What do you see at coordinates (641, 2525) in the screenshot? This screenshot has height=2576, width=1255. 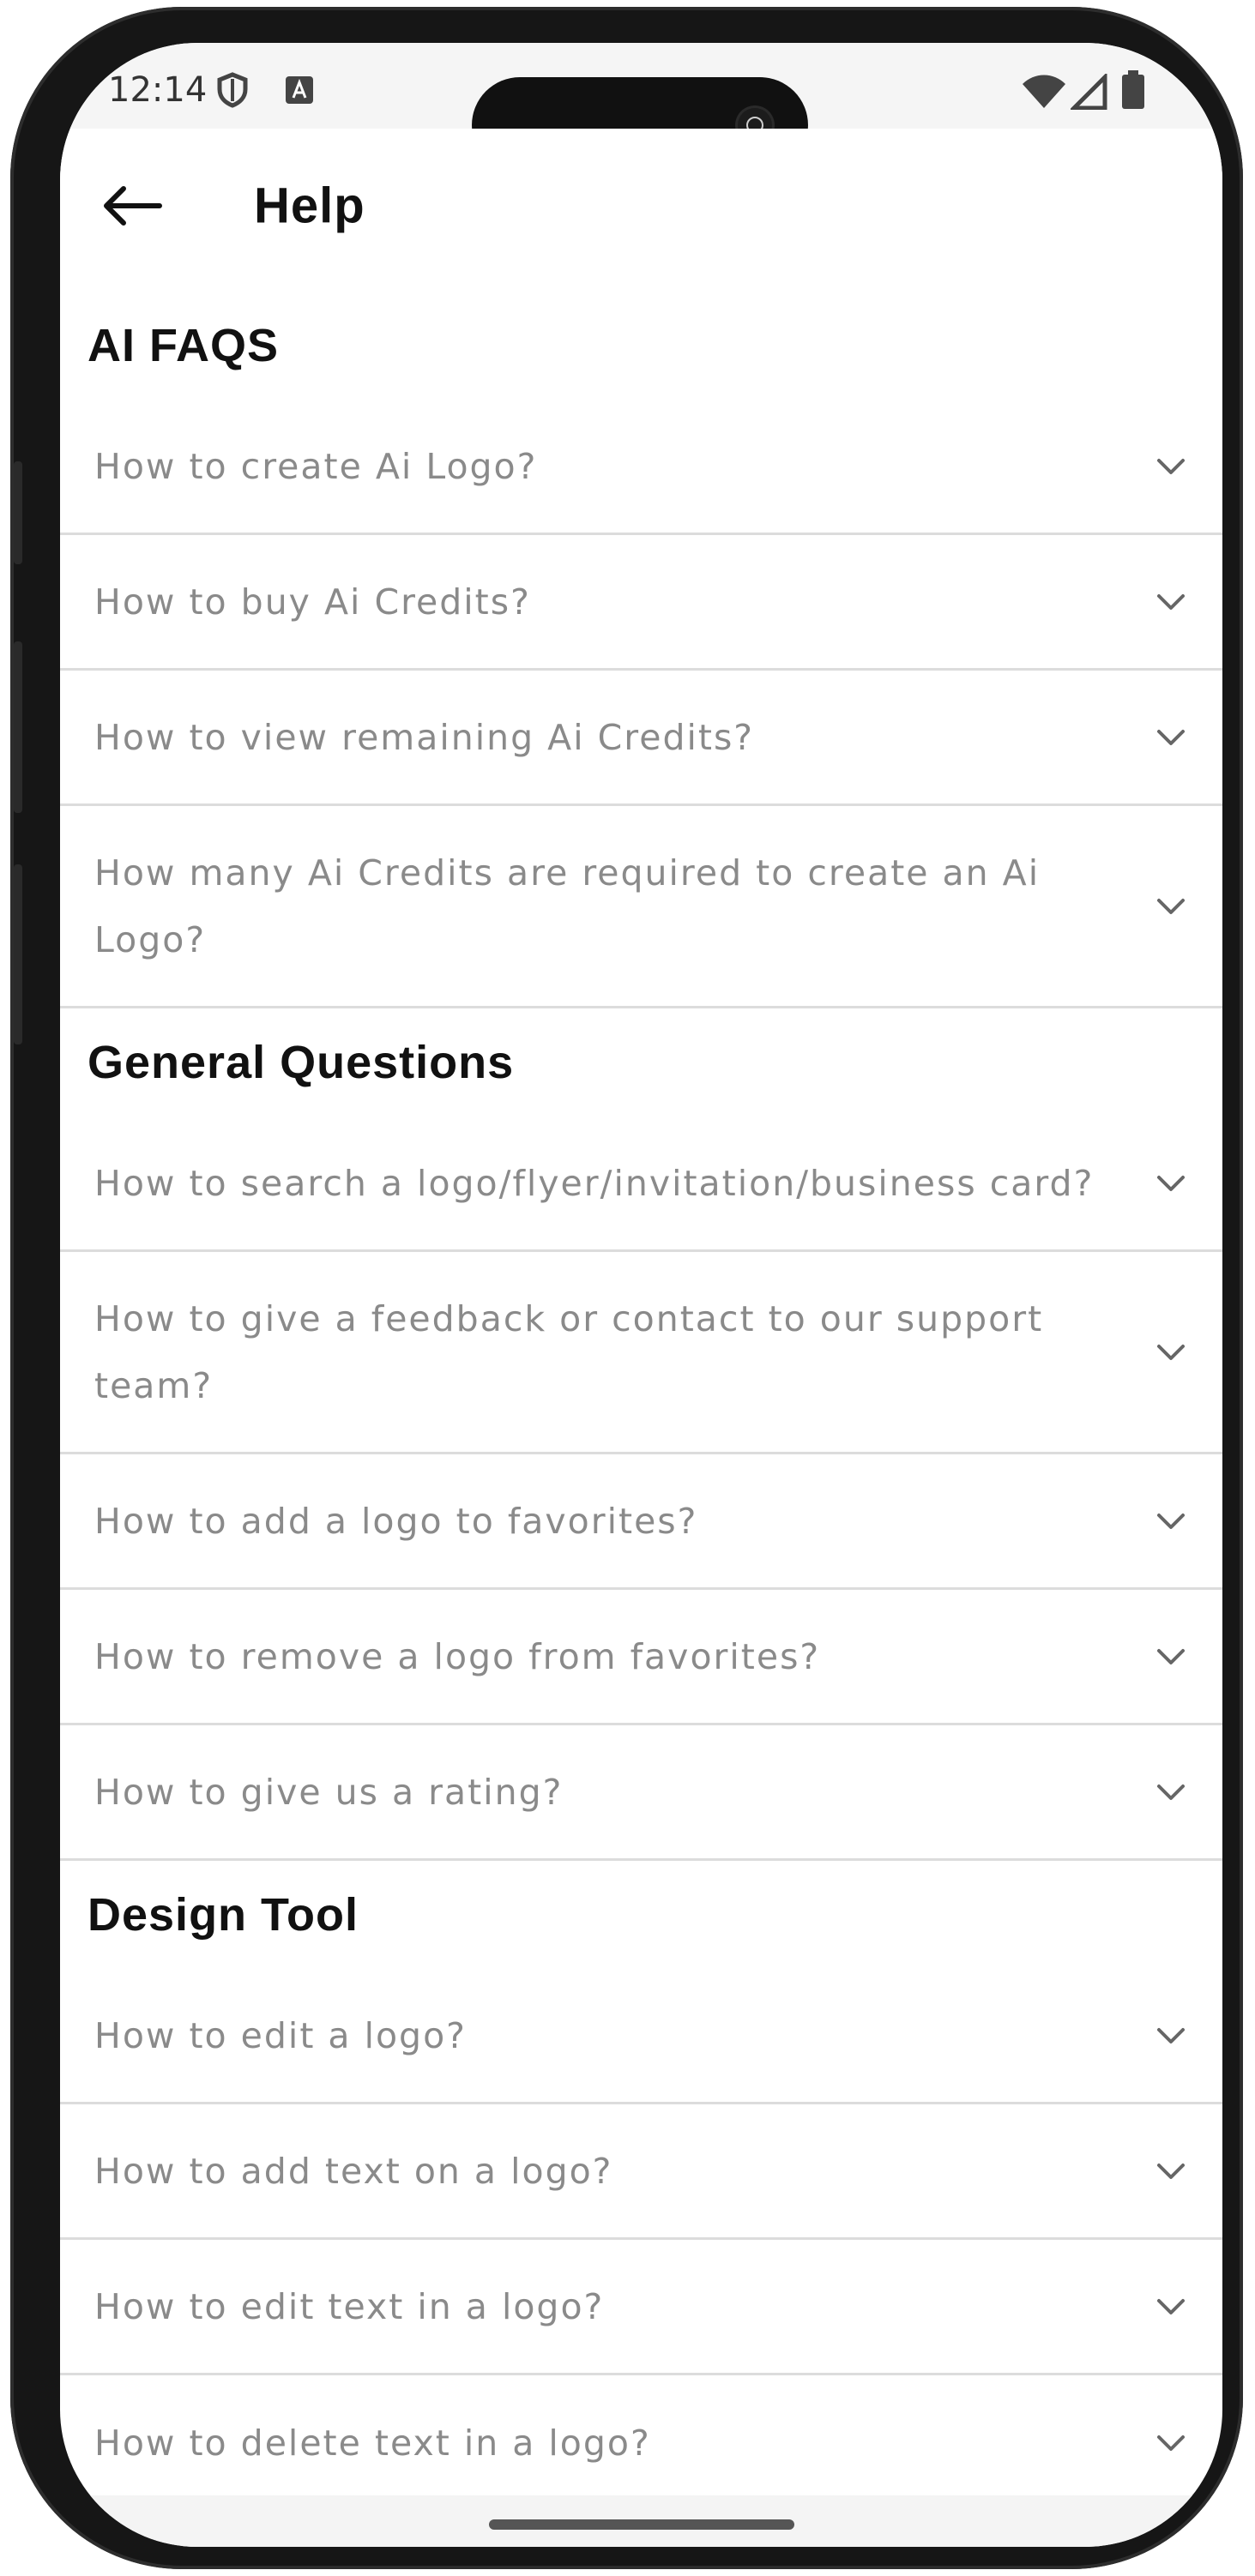 I see `home-indicator` at bounding box center [641, 2525].